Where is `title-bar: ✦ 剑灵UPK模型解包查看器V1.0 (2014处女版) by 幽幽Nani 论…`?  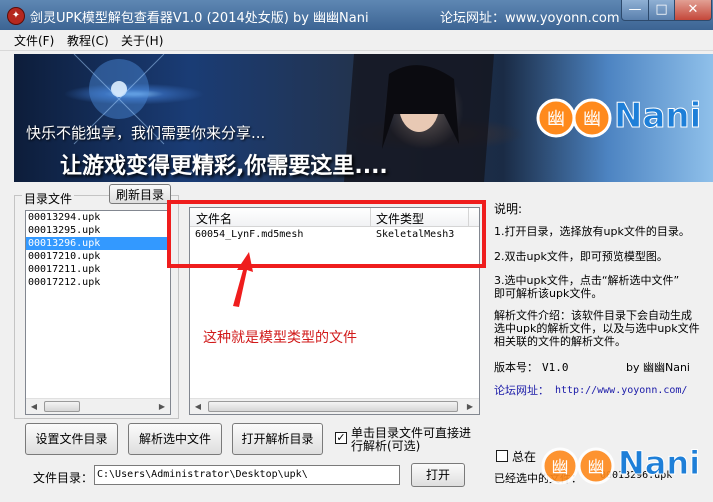 title-bar: ✦ 剑灵UPK模型解包查看器V1.0 (2014处女版) by 幽幽Nani 论… is located at coordinates (356, 15).